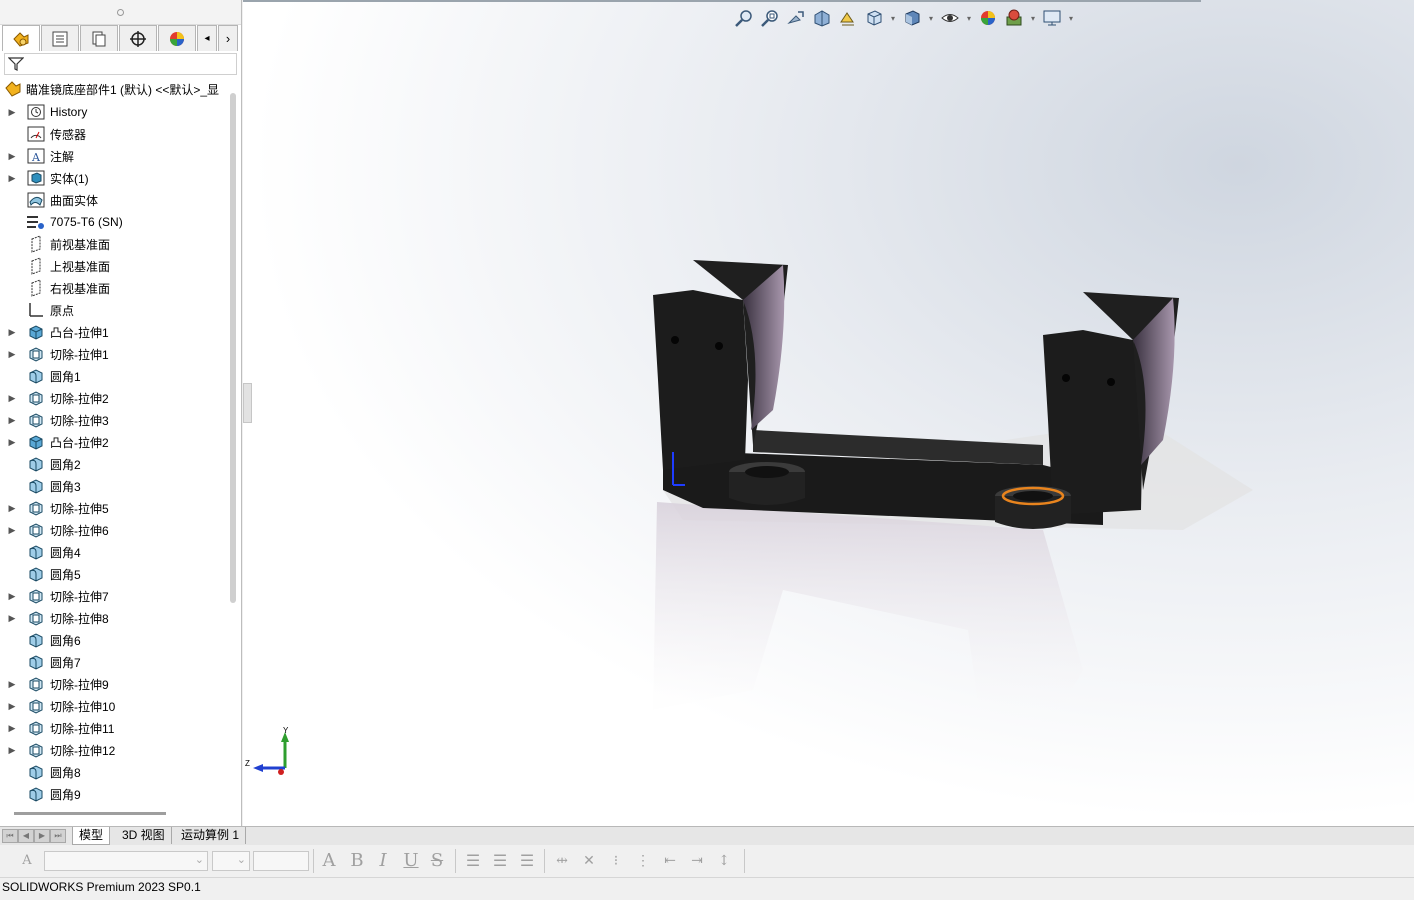 The width and height of the screenshot is (1414, 900). What do you see at coordinates (697, 861) in the screenshot?
I see `increase-indent-icon: ⇥` at bounding box center [697, 861].